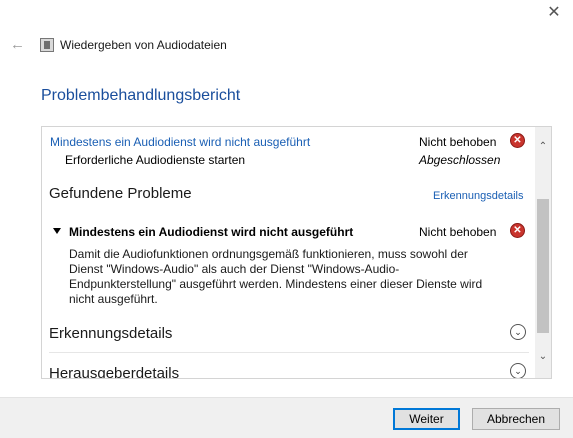  What do you see at coordinates (543, 357) in the screenshot?
I see `scroll-down-icon: ⌄` at bounding box center [543, 357].